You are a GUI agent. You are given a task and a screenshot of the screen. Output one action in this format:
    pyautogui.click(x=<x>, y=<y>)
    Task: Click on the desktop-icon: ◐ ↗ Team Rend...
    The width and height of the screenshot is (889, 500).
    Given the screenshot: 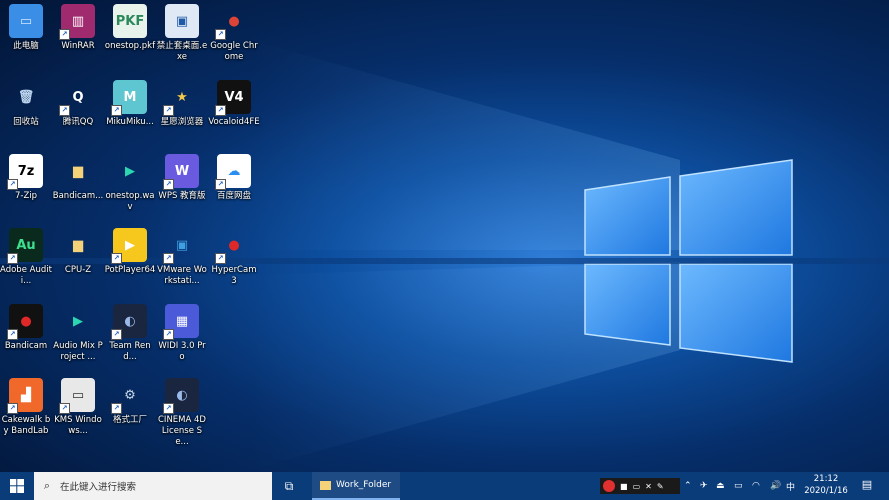 What is the action you would take?
    pyautogui.click(x=130, y=333)
    